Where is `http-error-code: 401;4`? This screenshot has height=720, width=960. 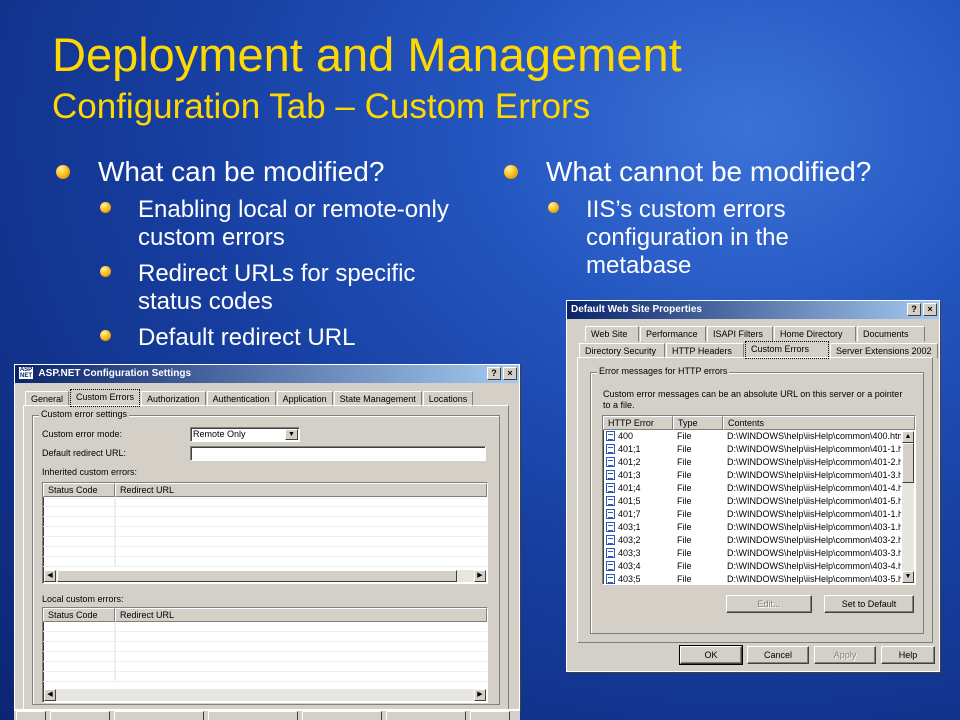
http-error-code: 401;4 is located at coordinates (629, 488).